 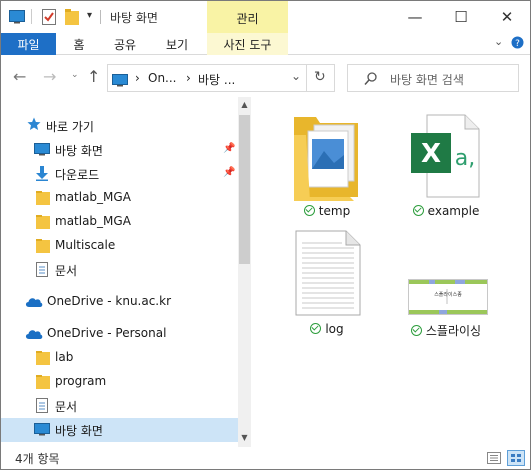 I want to click on window-title: 바탕 화면, so click(x=134, y=18).